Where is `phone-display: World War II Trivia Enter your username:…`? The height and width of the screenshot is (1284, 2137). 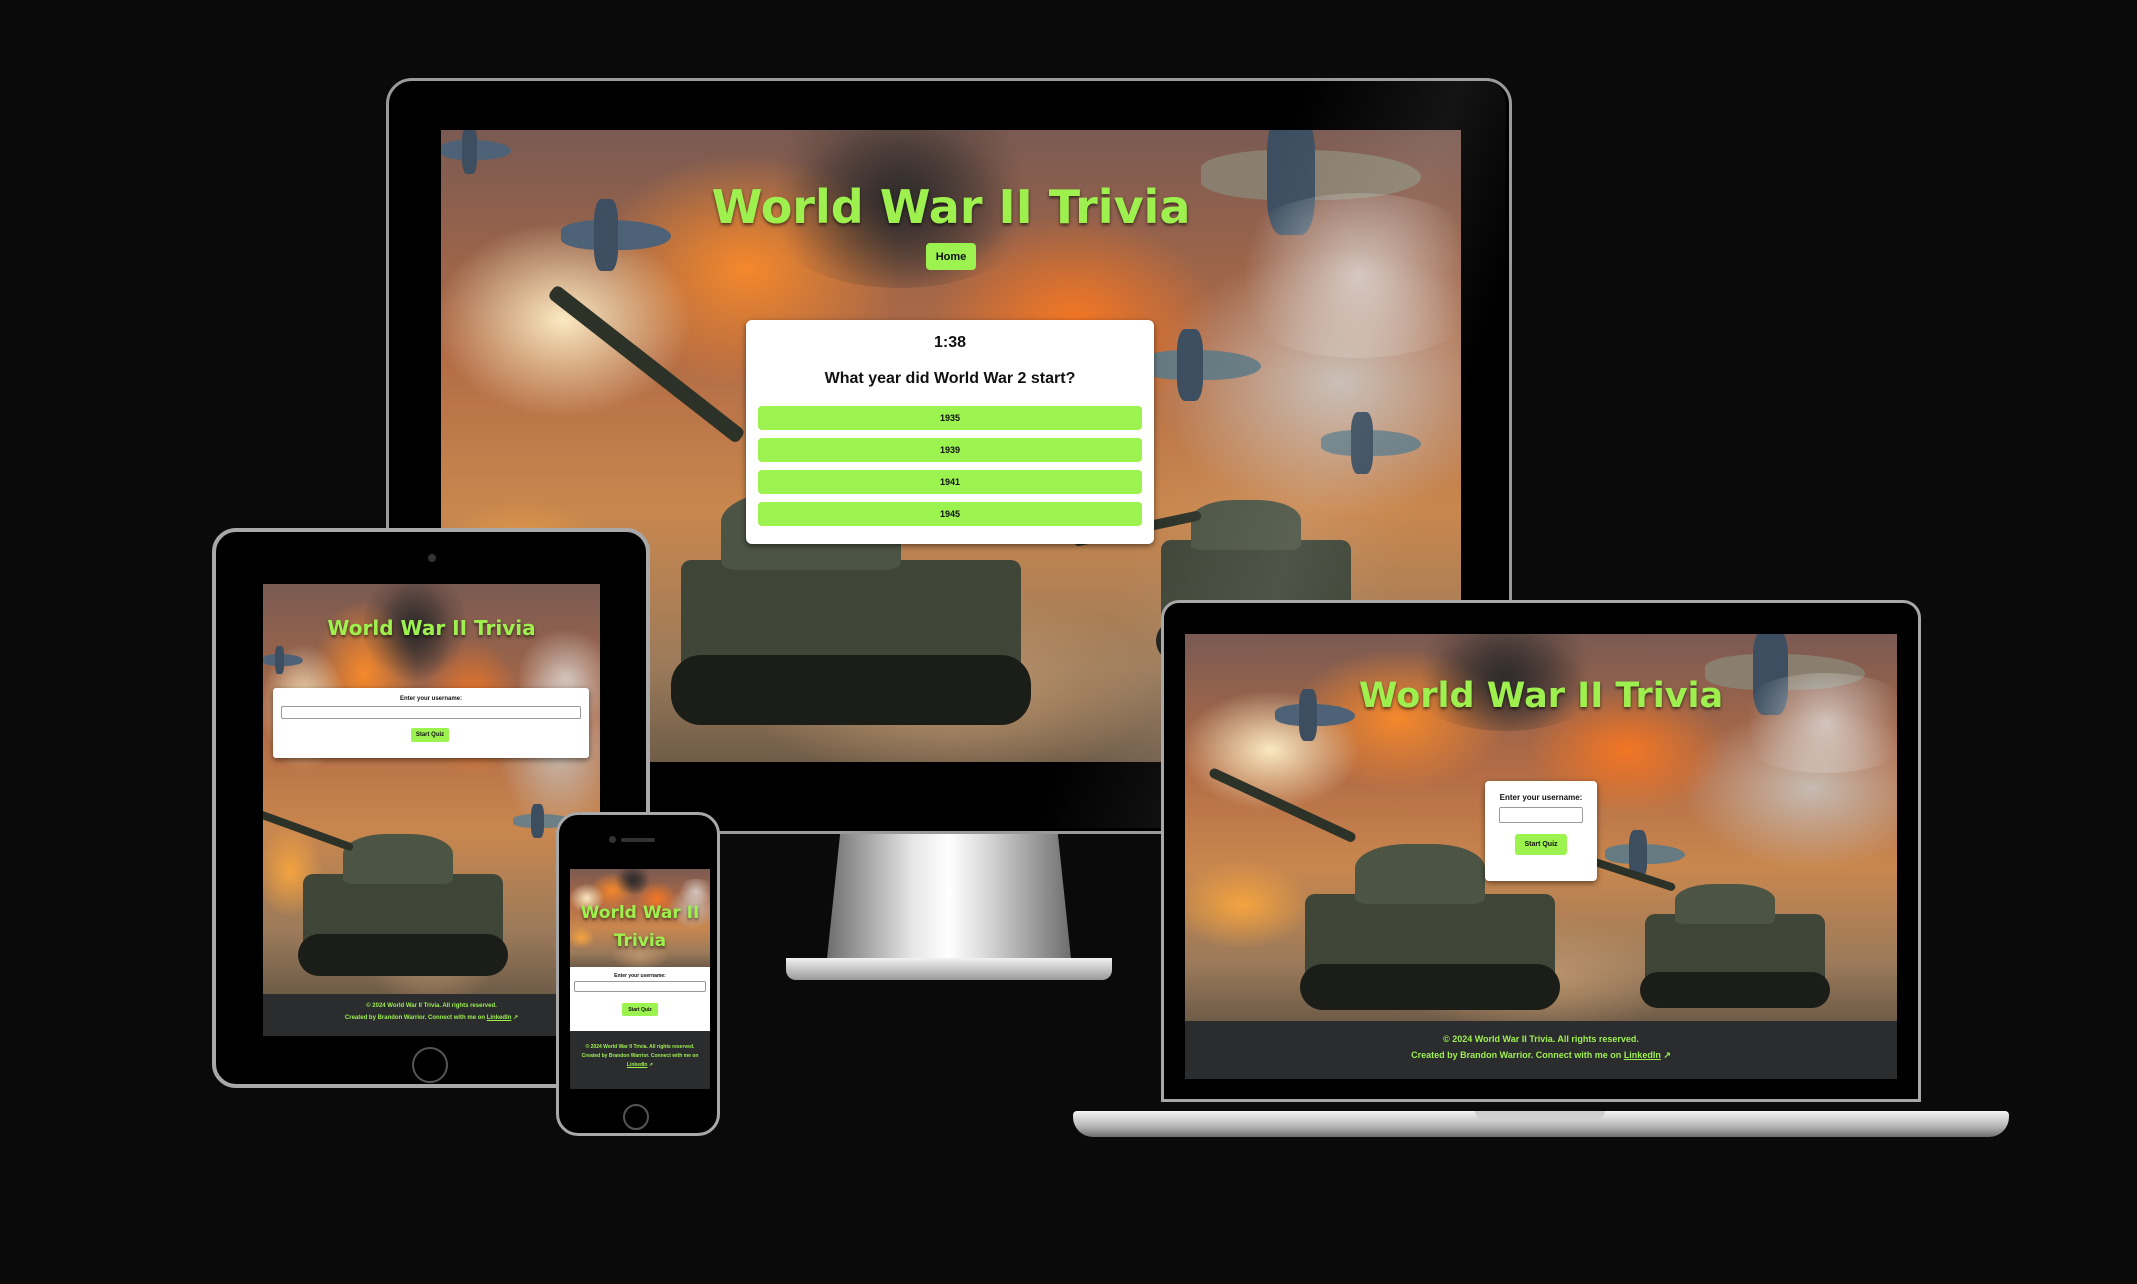 phone-display: World War II Trivia Enter your username:… is located at coordinates (640, 979).